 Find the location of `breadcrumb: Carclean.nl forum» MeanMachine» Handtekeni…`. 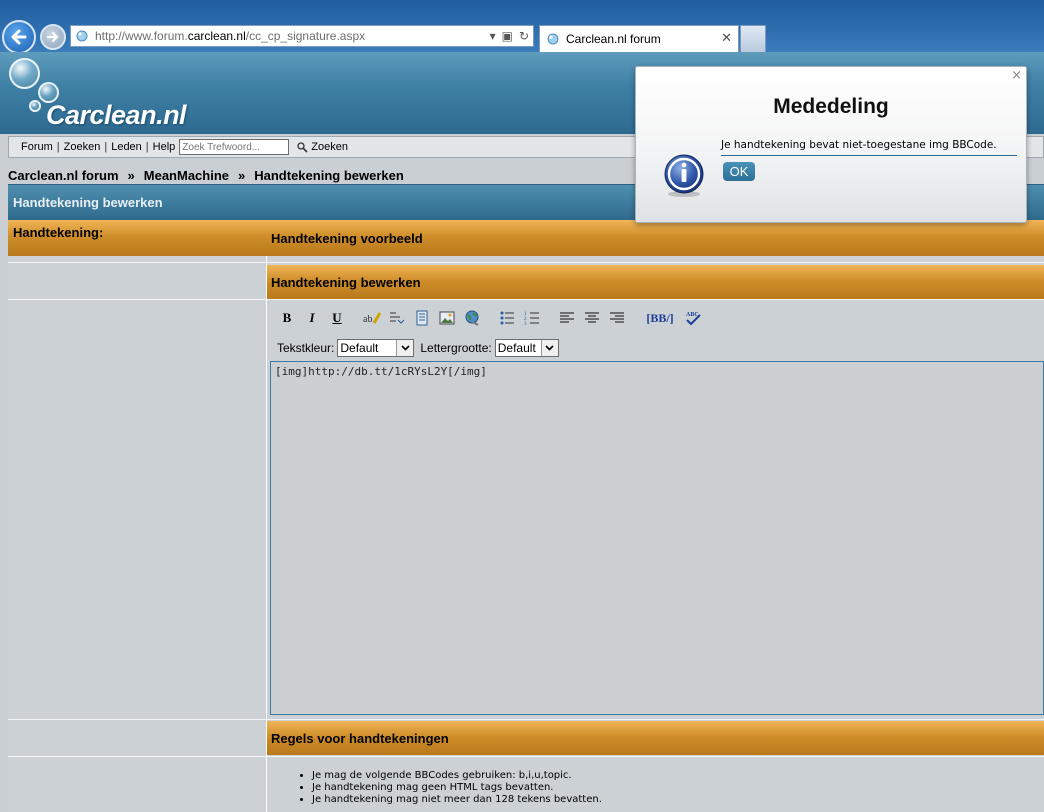

breadcrumb: Carclean.nl forum» MeanMachine» Handtekeni… is located at coordinates (206, 175).